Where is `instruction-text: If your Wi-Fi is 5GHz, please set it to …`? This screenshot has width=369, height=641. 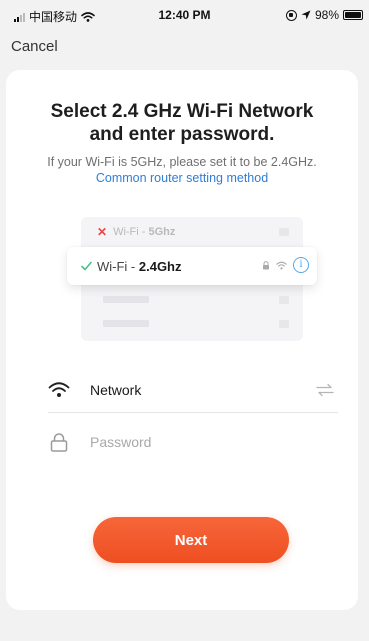
instruction-text: If your Wi-Fi is 5GHz, please set it to … is located at coordinates (182, 170).